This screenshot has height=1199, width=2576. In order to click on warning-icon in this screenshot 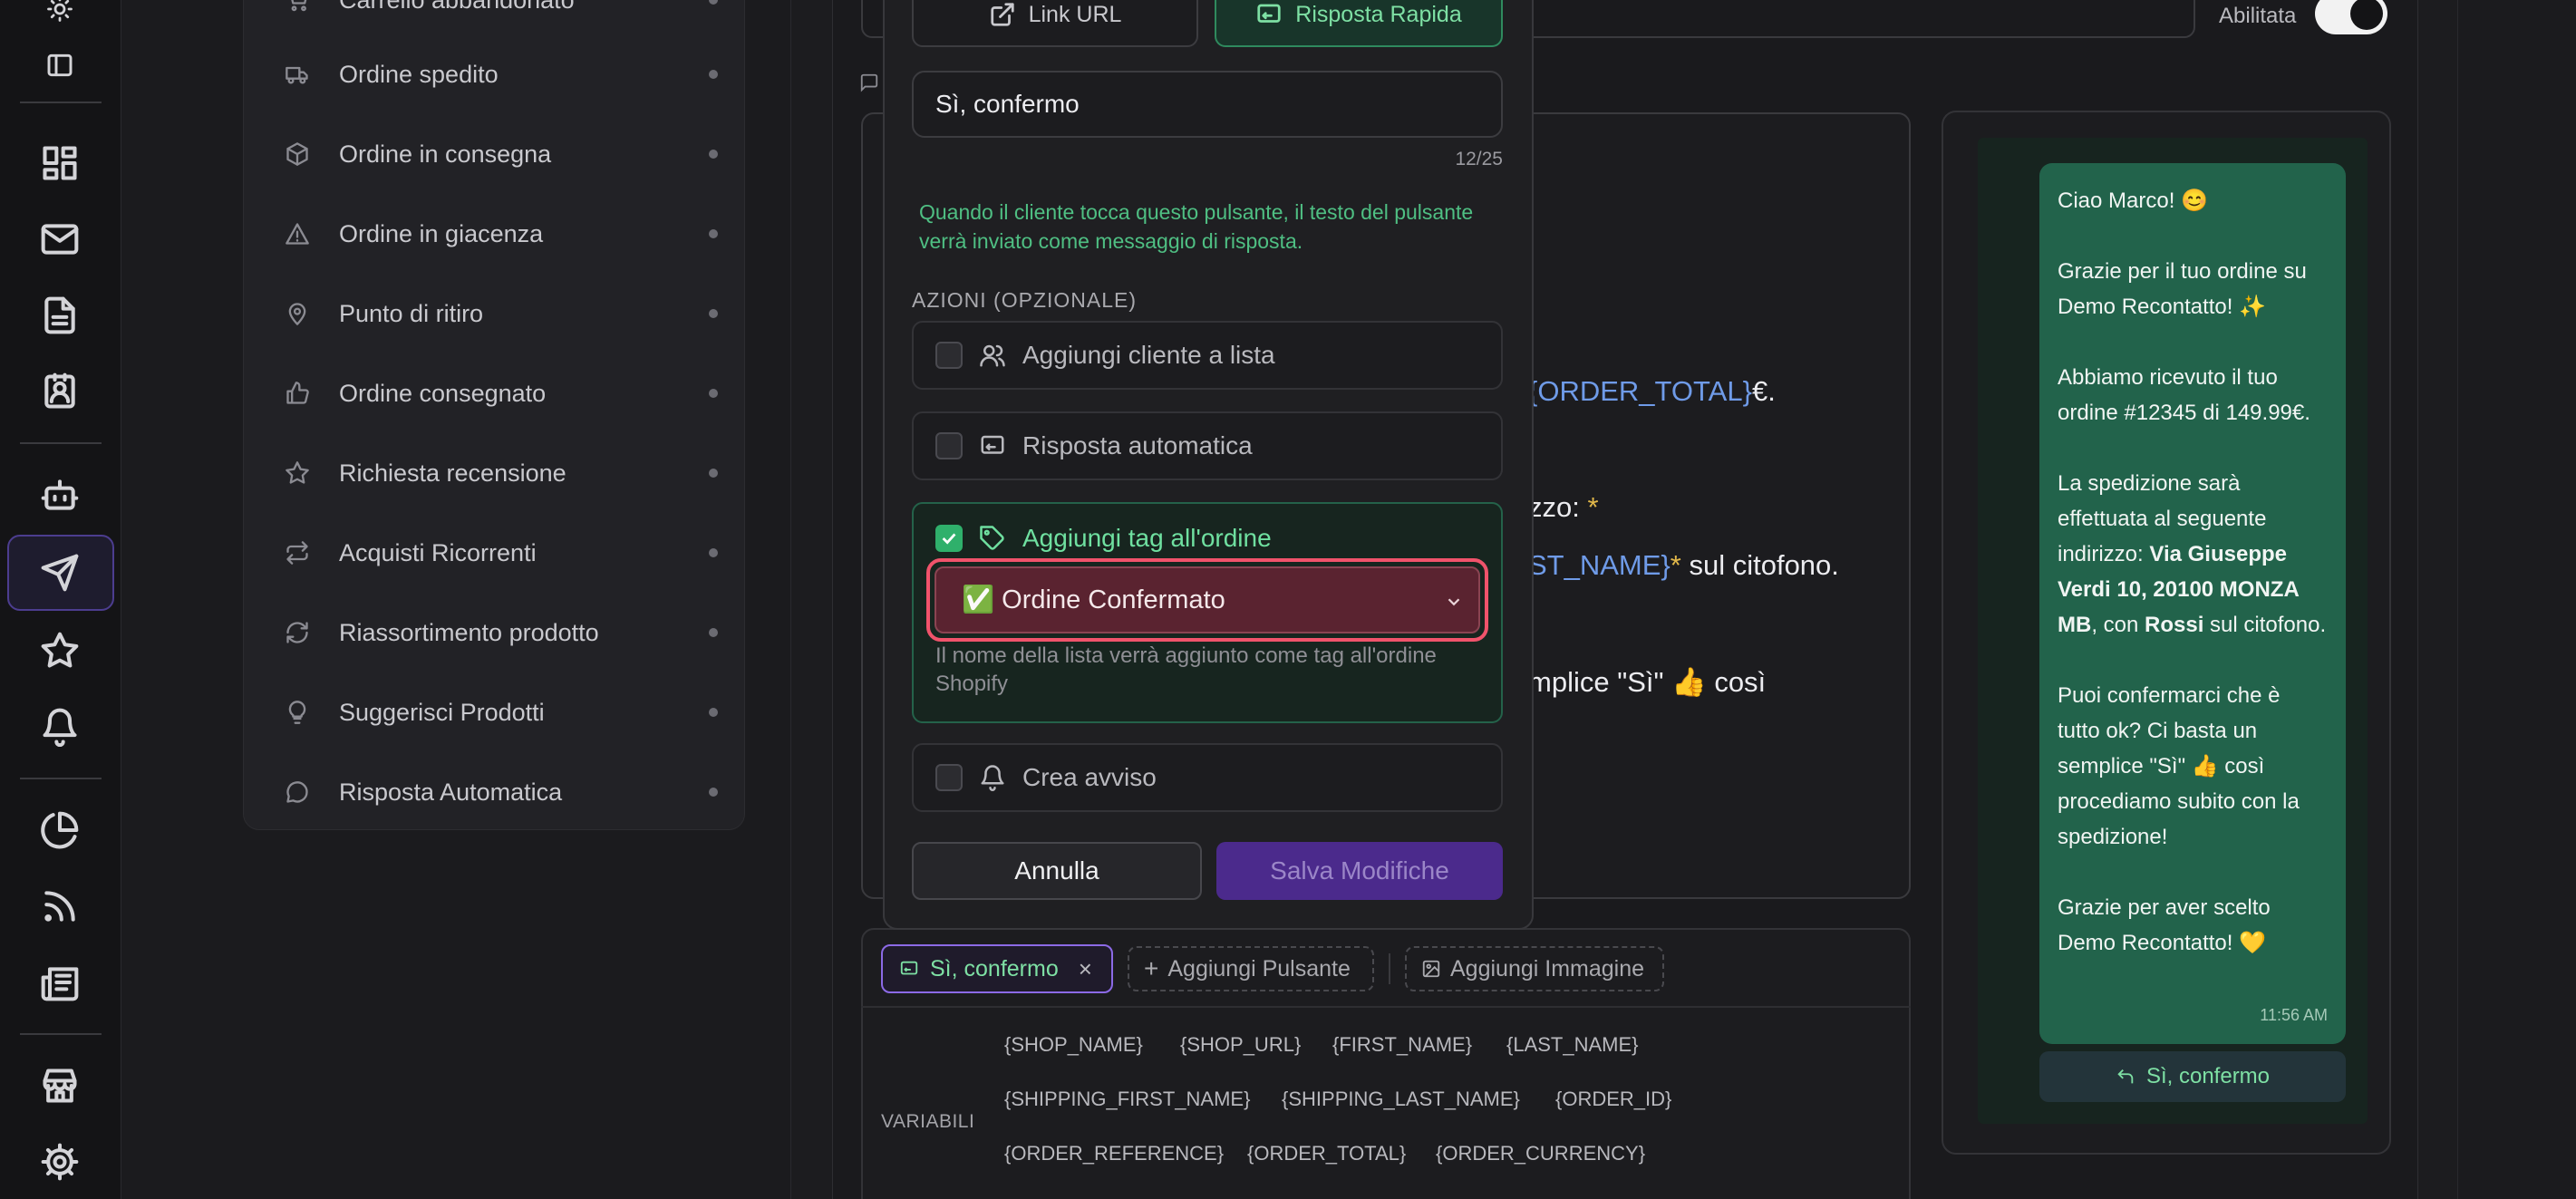, I will do `click(297, 234)`.